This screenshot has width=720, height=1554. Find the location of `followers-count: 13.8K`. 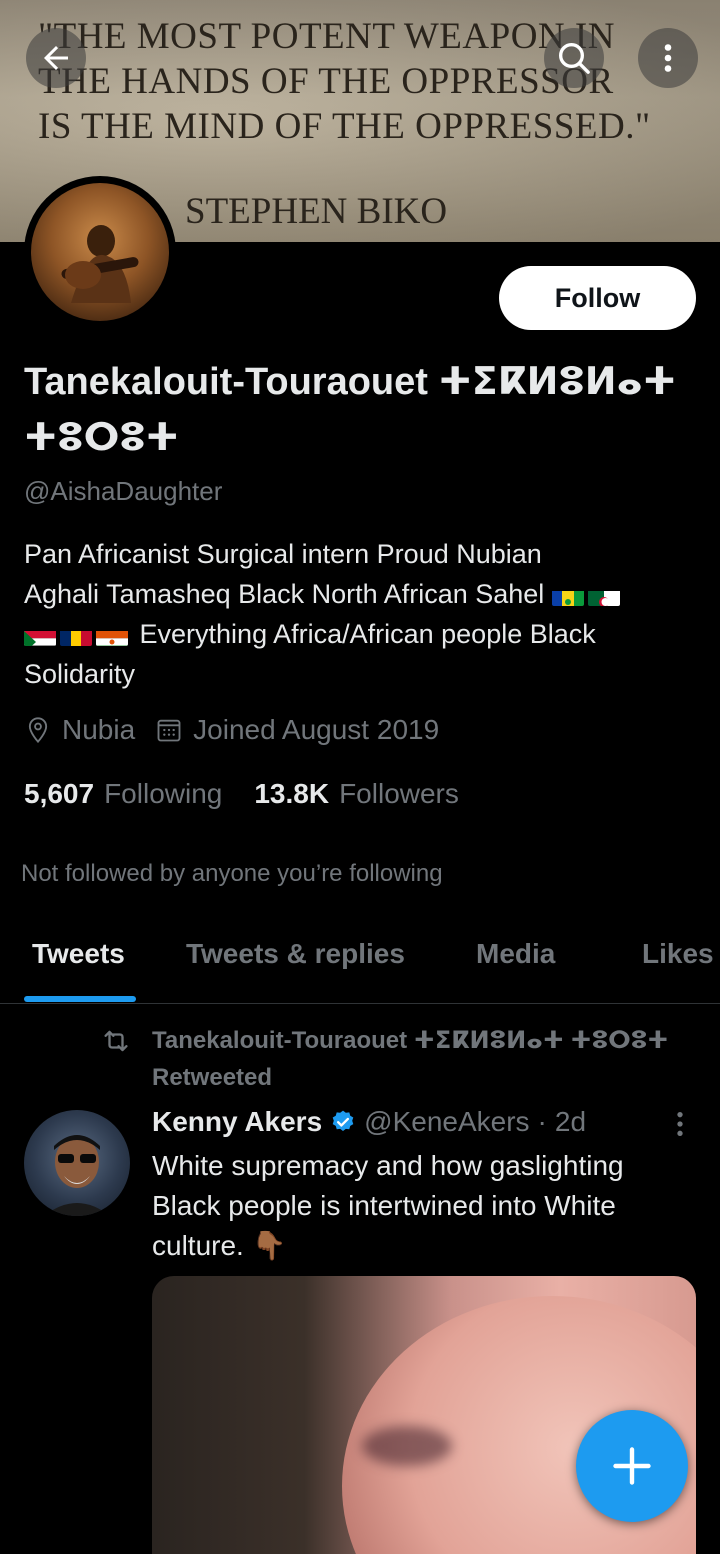

followers-count: 13.8K is located at coordinates (292, 793).